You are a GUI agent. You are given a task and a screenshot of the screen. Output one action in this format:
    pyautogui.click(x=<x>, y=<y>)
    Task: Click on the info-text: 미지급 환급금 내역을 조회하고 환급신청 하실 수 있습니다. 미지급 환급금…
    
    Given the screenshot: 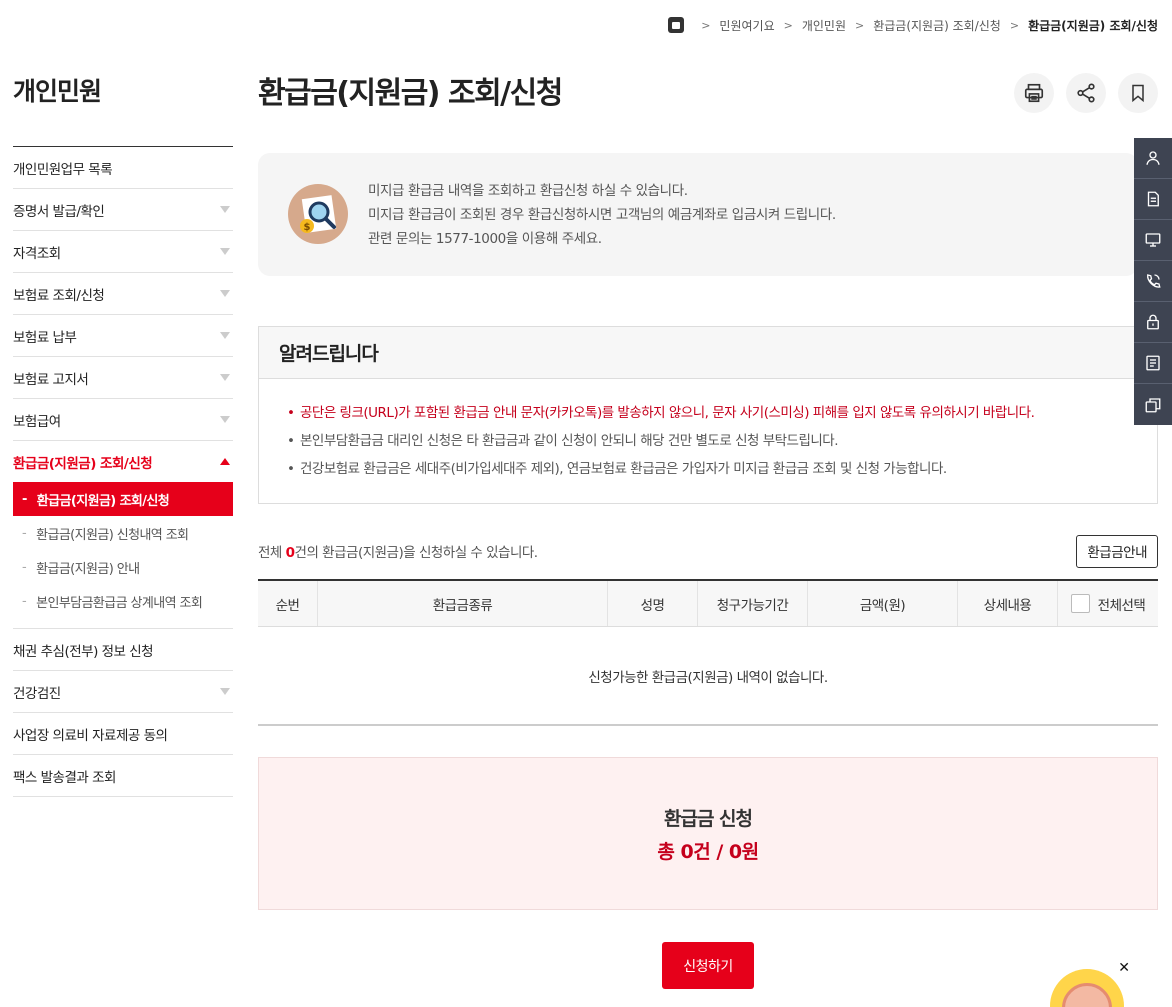 What is the action you would take?
    pyautogui.click(x=602, y=215)
    